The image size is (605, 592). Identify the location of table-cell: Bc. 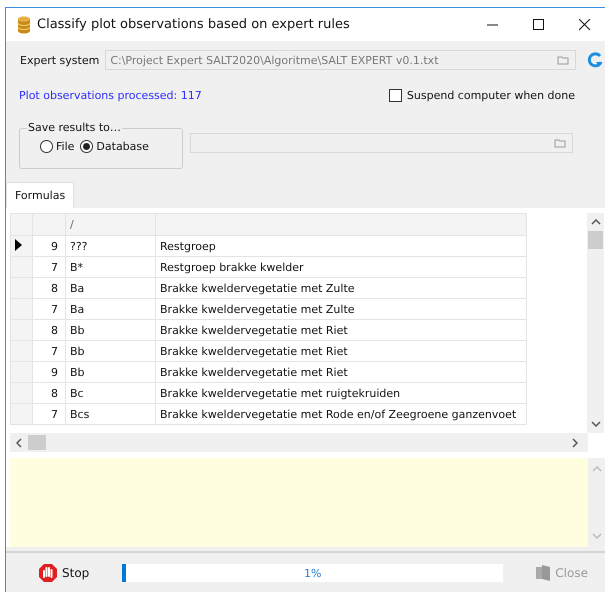
(77, 393).